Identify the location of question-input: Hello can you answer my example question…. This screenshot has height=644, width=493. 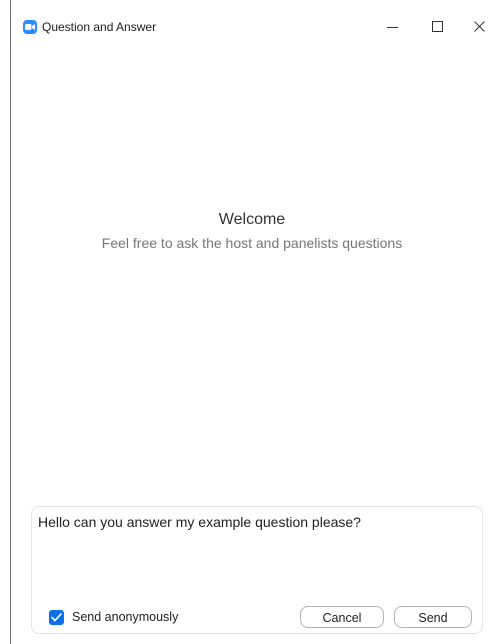
(256, 553).